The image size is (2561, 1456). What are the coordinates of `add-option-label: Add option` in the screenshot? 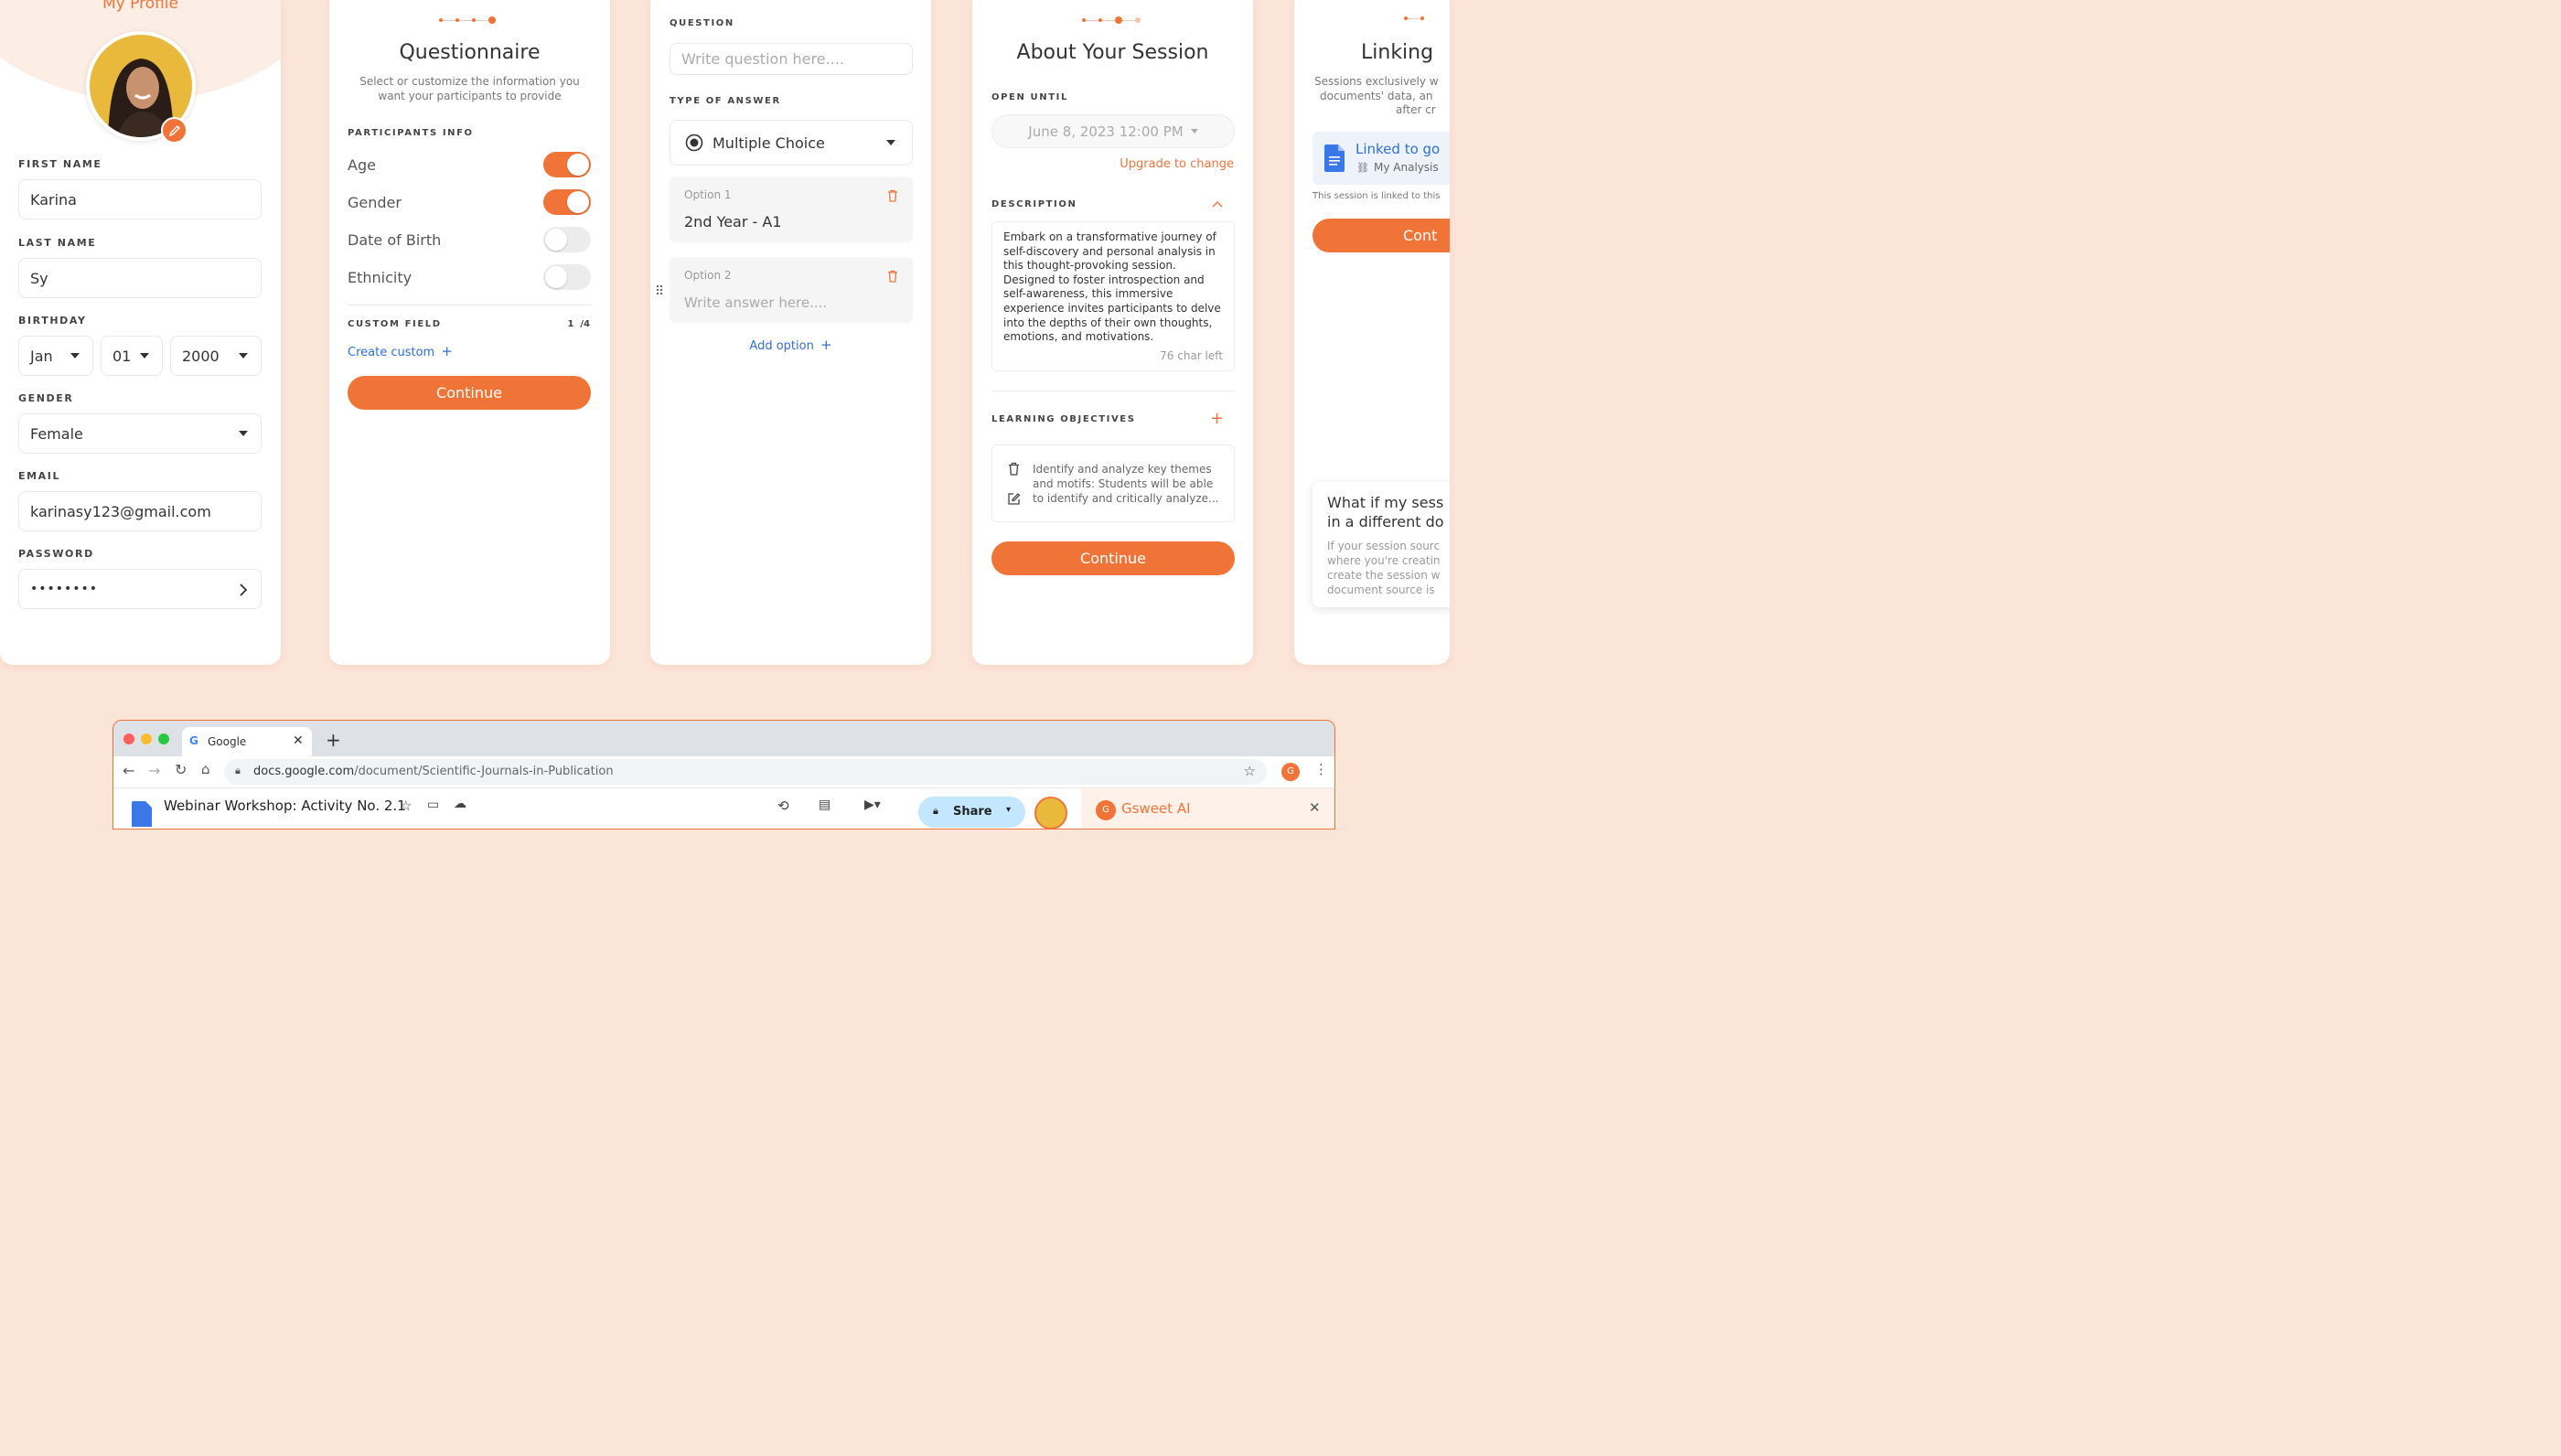 It's located at (781, 346).